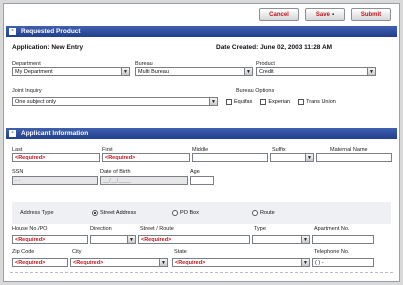  Describe the element at coordinates (255, 91) in the screenshot. I see `bureau-options-label: Bureau Options` at that location.